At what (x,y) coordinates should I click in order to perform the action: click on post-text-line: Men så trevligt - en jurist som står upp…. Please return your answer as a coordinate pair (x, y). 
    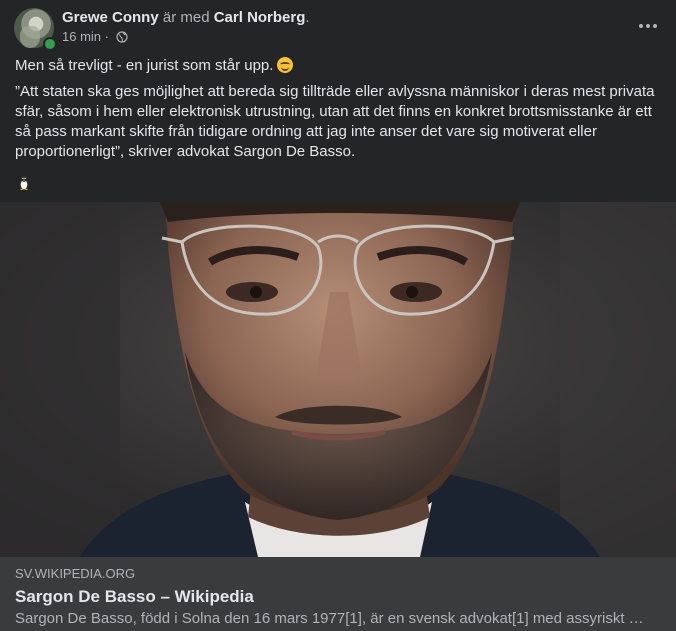
    Looking at the image, I should click on (337, 66).